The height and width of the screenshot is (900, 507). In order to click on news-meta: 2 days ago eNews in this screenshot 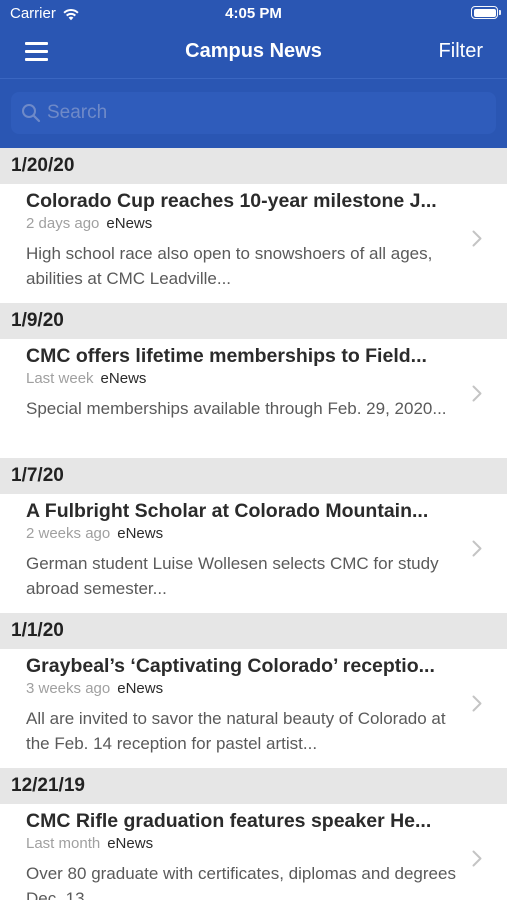, I will do `click(89, 223)`.